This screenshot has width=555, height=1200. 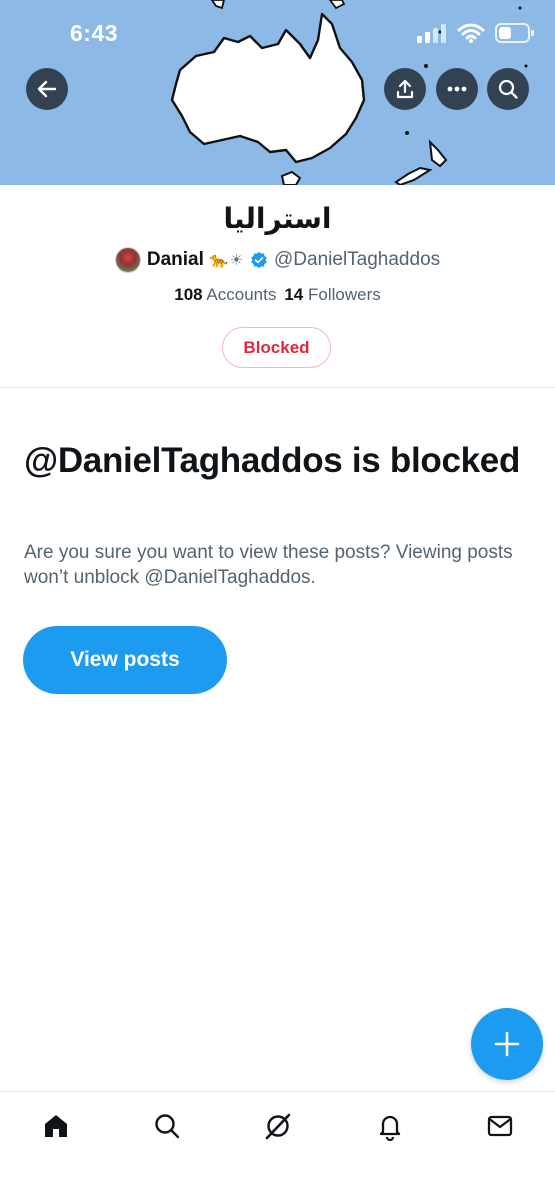 I want to click on followers-label: Followers, so click(x=344, y=294).